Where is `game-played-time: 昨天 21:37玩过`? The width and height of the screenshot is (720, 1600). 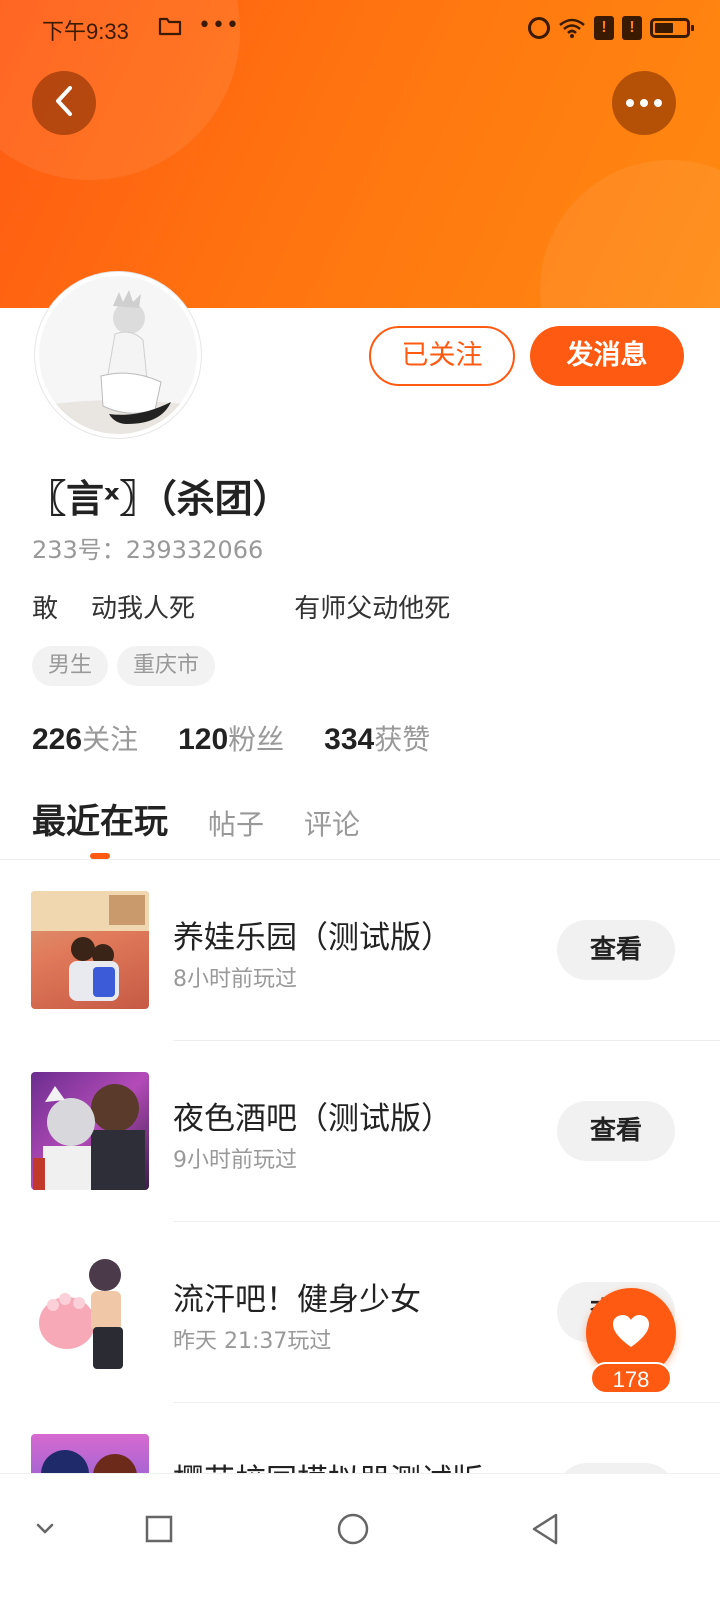 game-played-time: 昨天 21:37玩过 is located at coordinates (252, 1341).